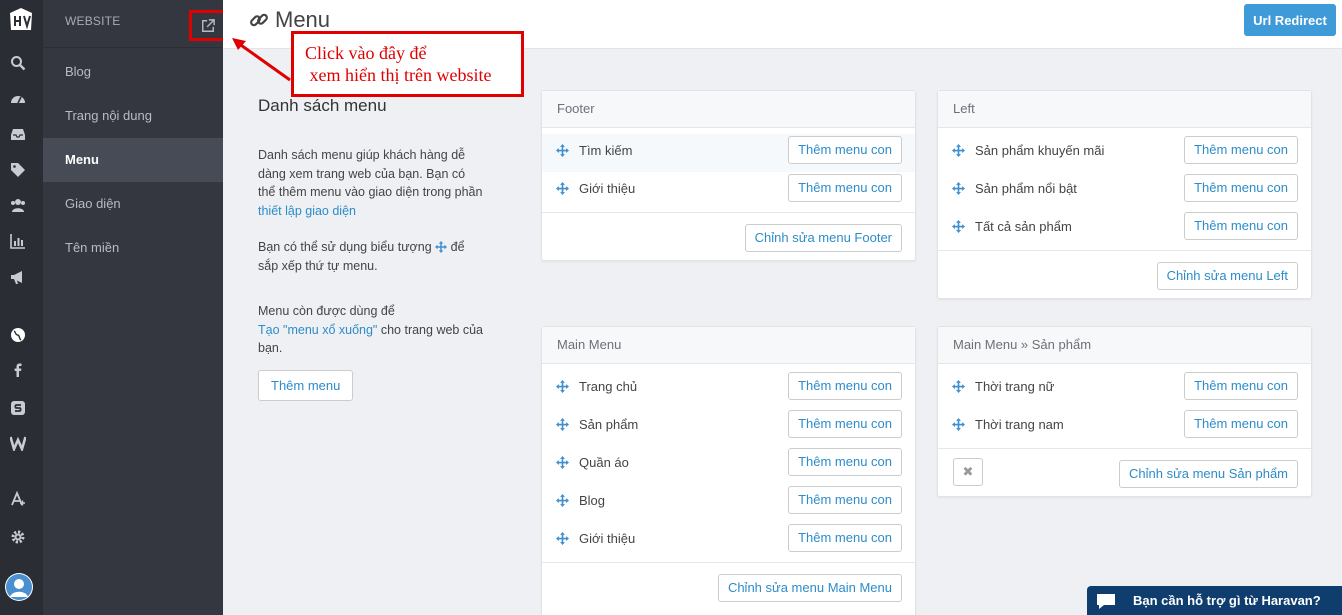 Image resolution: width=1342 pixels, height=615 pixels. Describe the element at coordinates (303, 19) in the screenshot. I see `page-title-text: Menu` at that location.